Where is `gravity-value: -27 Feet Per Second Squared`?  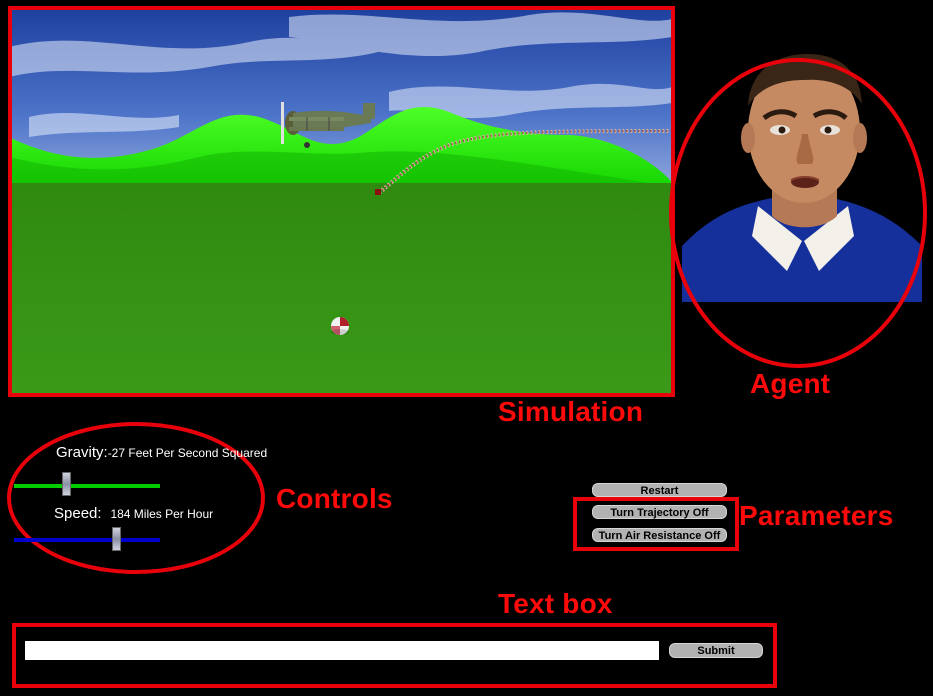 gravity-value: -27 Feet Per Second Squared is located at coordinates (187, 453).